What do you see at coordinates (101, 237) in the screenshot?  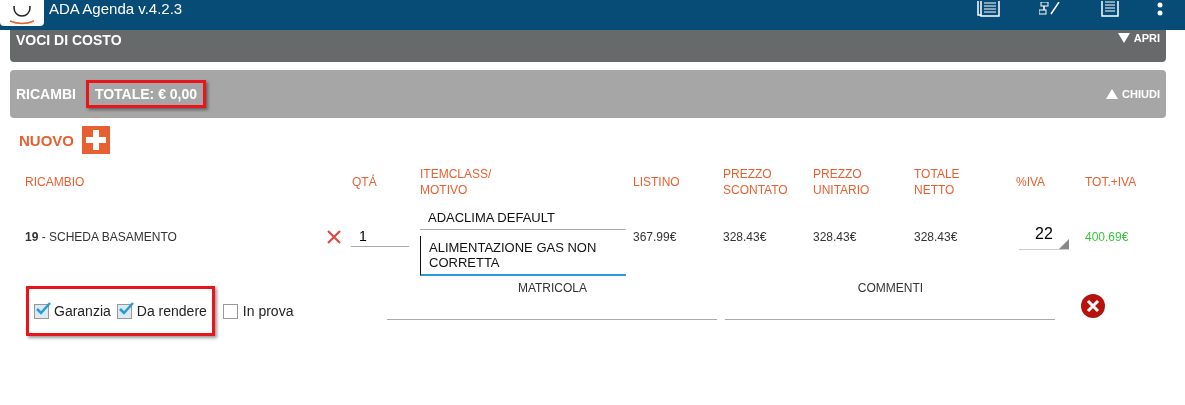 I see `part-name: 19 - SCHEDA BASAMENTO` at bounding box center [101, 237].